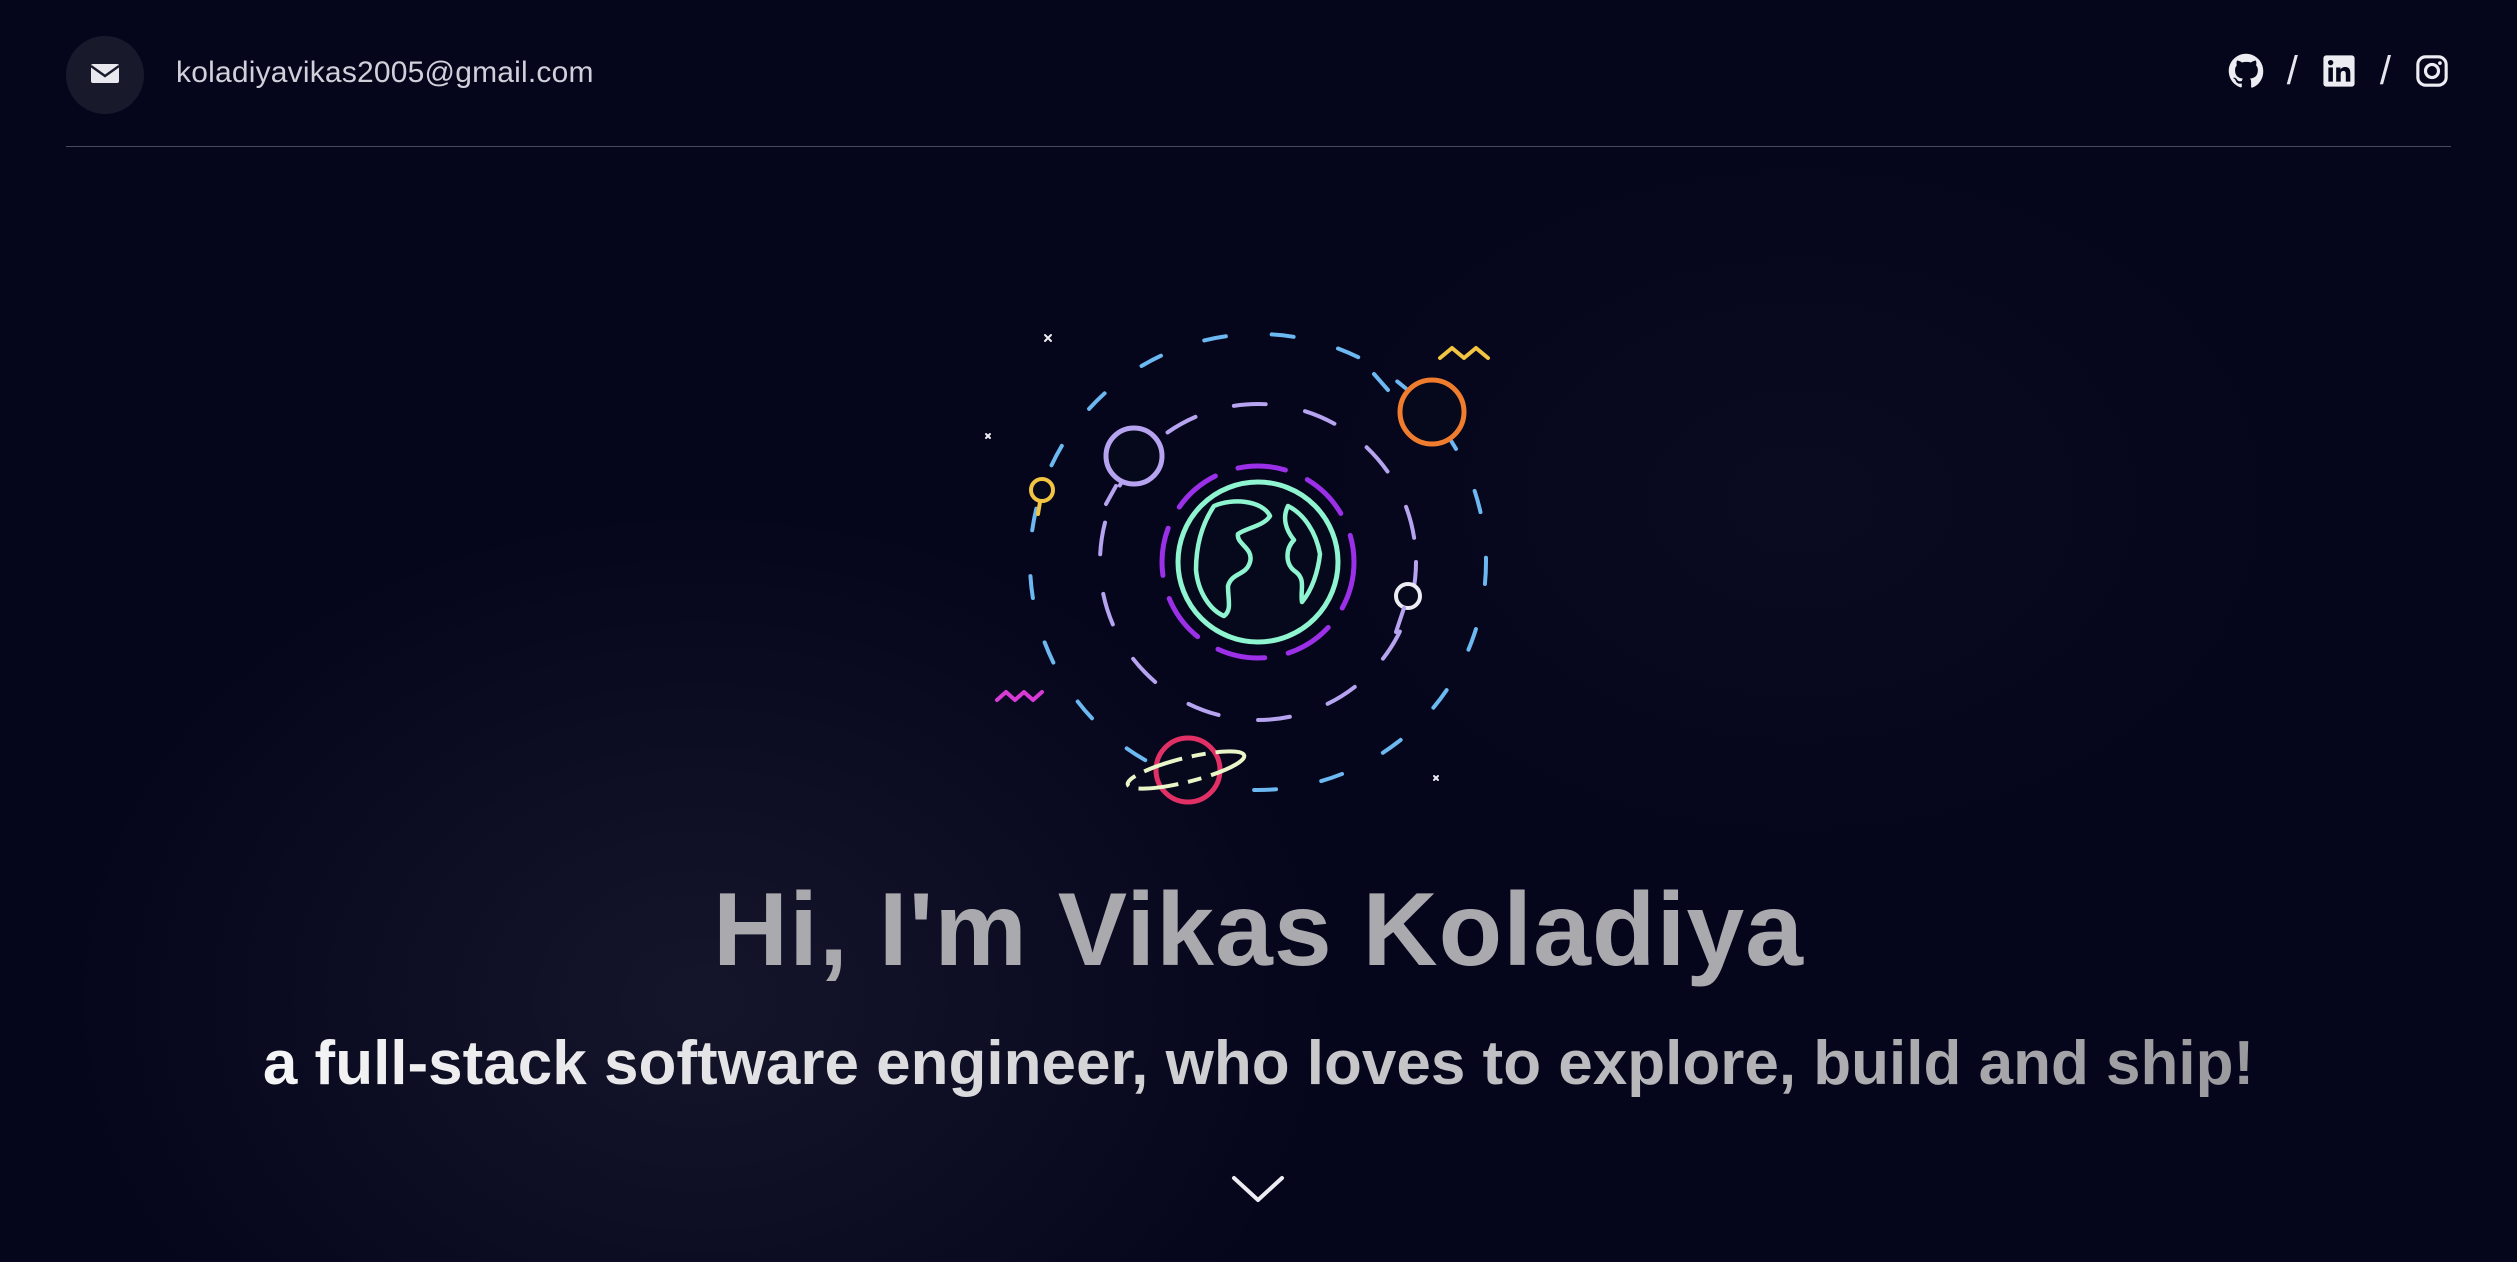  What do you see at coordinates (1258, 1194) in the screenshot?
I see `chevron-down-icon` at bounding box center [1258, 1194].